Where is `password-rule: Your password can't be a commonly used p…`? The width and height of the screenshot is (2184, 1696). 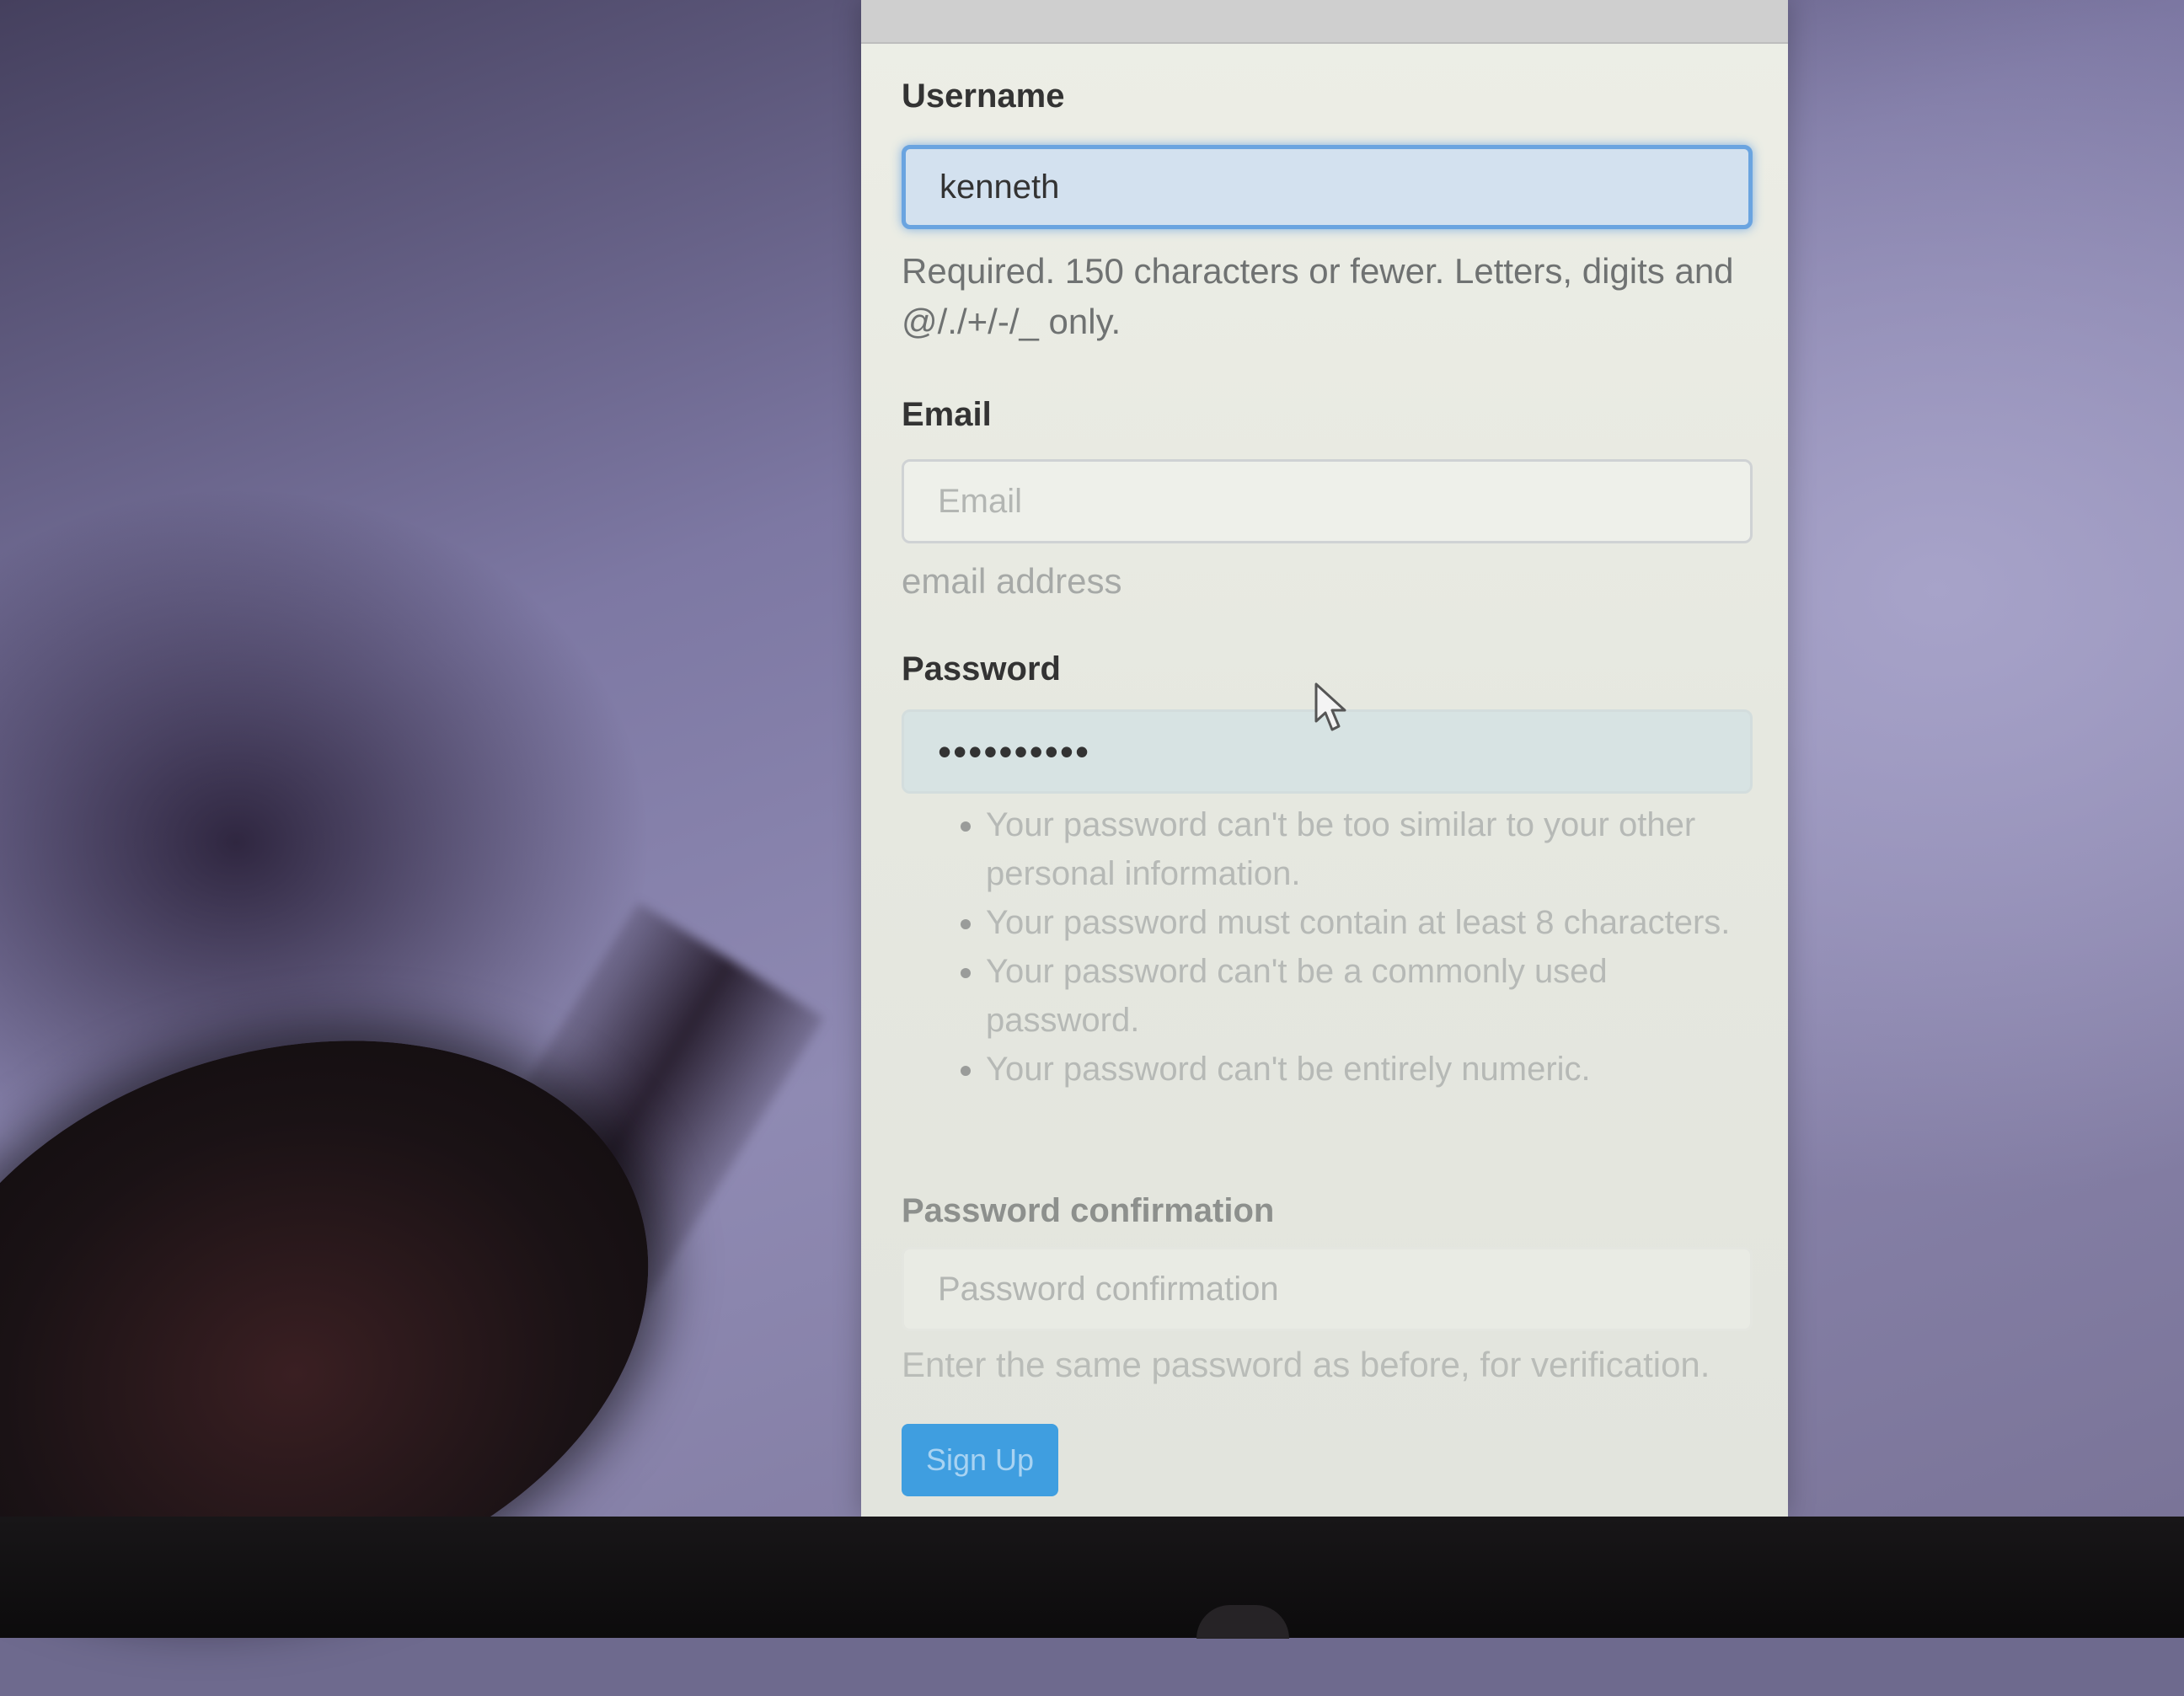
password-rule: Your password can't be a commonly used p… is located at coordinates (1365, 996).